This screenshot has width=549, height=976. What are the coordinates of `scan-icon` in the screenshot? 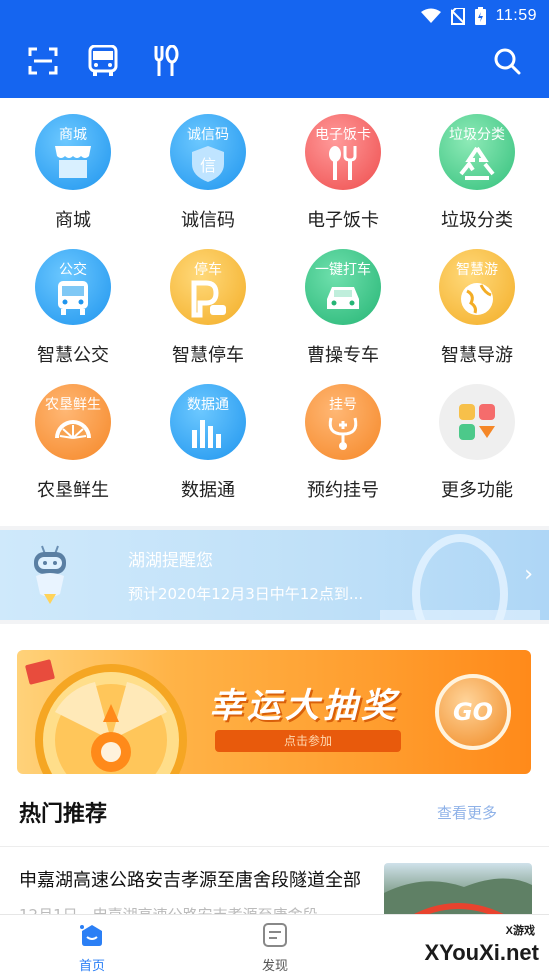 It's located at (43, 61).